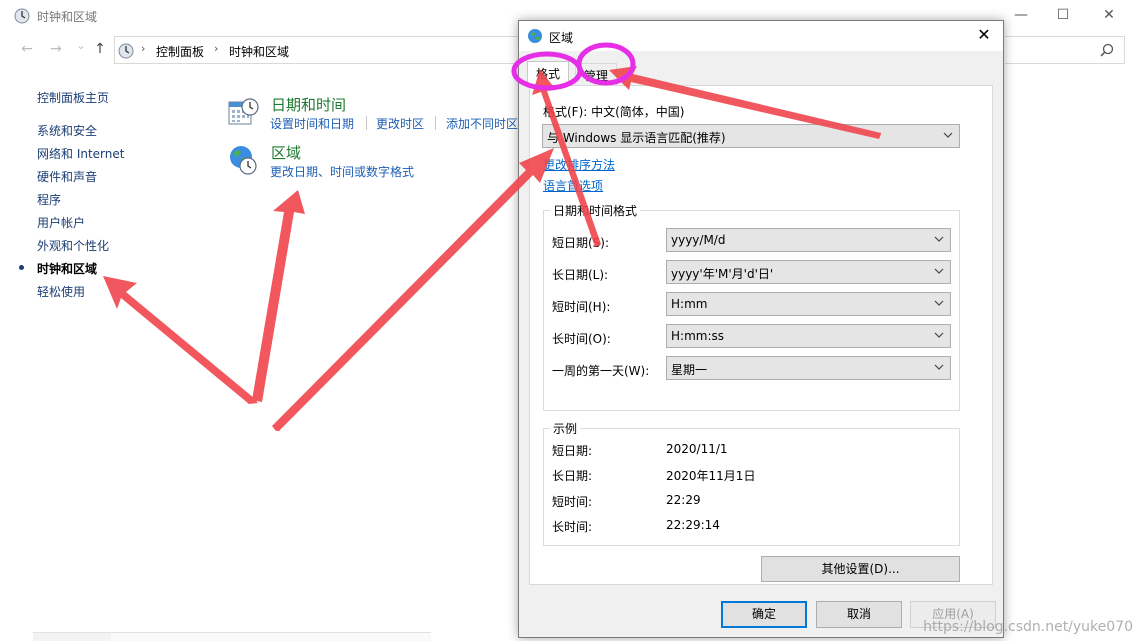 The height and width of the screenshot is (641, 1139). What do you see at coordinates (21, 267) in the screenshot?
I see `active-bullet` at bounding box center [21, 267].